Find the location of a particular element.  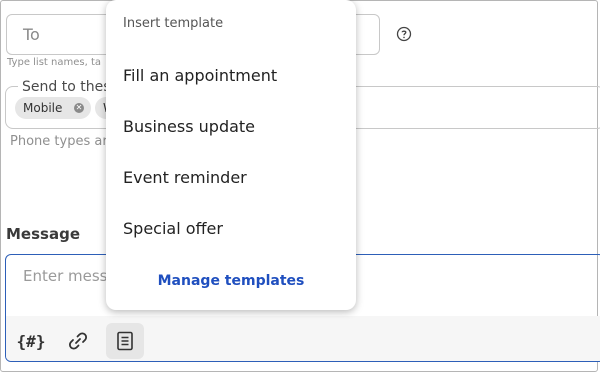

insert-link-button is located at coordinates (78, 341).